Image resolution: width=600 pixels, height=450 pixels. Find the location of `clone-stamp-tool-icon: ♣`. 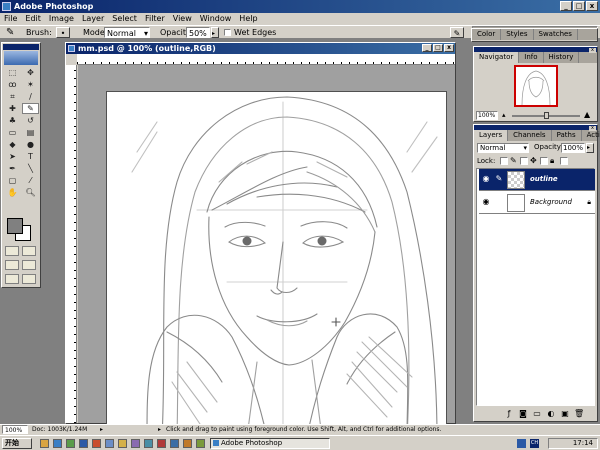

clone-stamp-tool-icon: ♣ is located at coordinates (12, 120).